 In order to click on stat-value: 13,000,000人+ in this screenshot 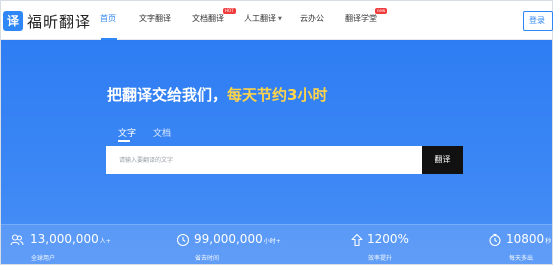, I will do `click(70, 239)`.